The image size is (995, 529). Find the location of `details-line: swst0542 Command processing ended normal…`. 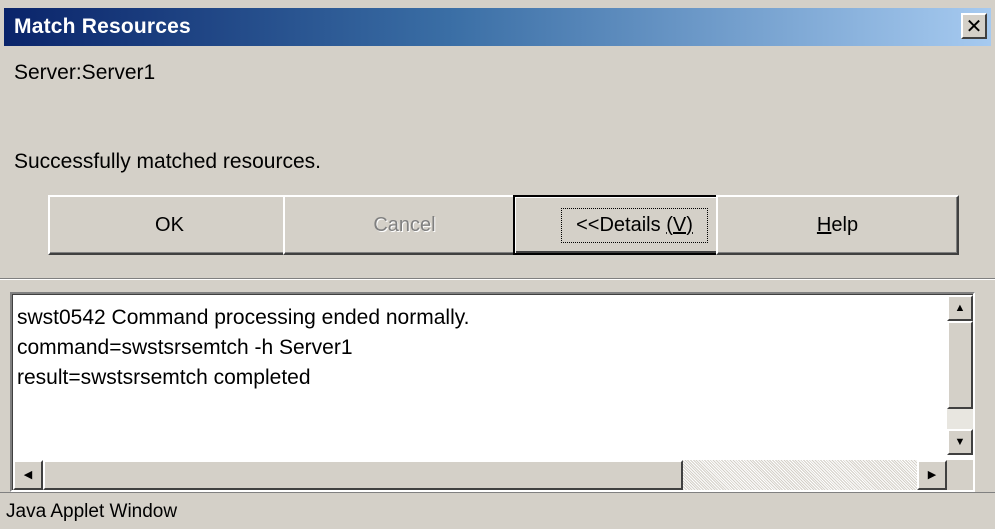

details-line: swst0542 Command processing ended normal… is located at coordinates (243, 317).